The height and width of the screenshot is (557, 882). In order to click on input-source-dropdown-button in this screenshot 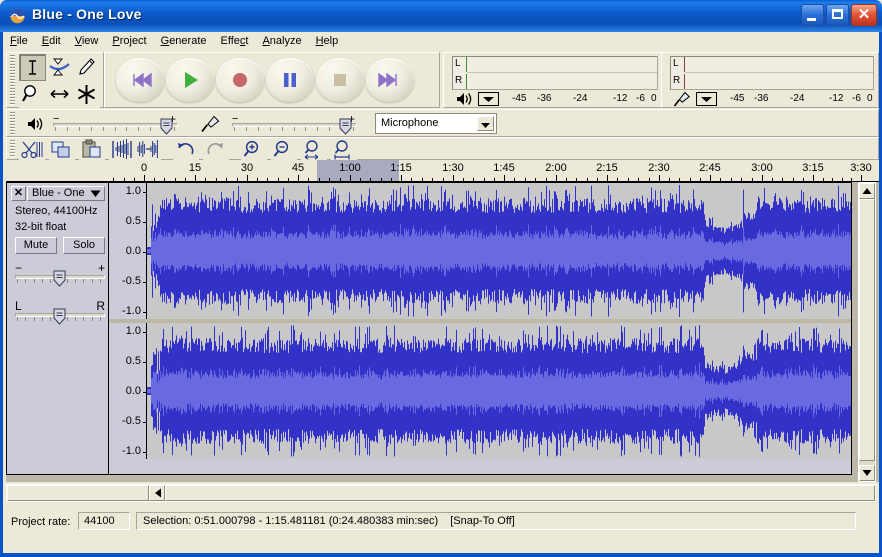, I will do `click(485, 123)`.